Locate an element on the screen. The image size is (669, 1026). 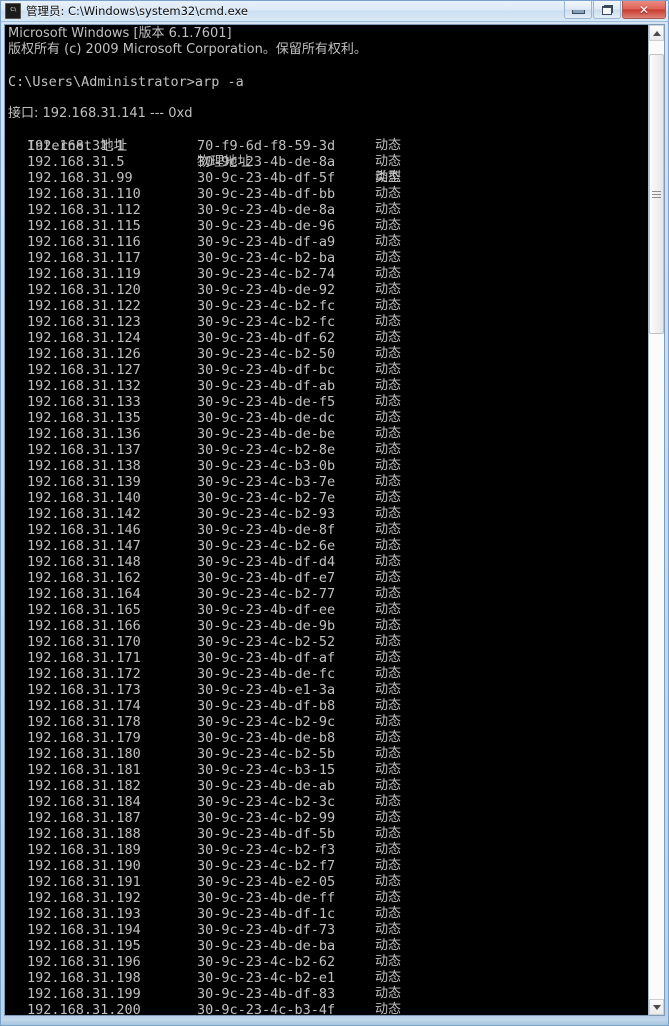
arp-physical-address: 30-9c-23-4b-df-d4 is located at coordinates (266, 562).